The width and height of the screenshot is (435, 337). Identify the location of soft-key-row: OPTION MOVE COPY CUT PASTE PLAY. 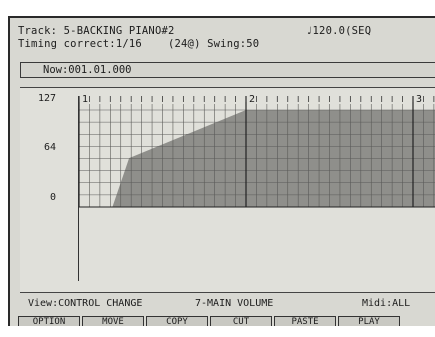
(226, 321).